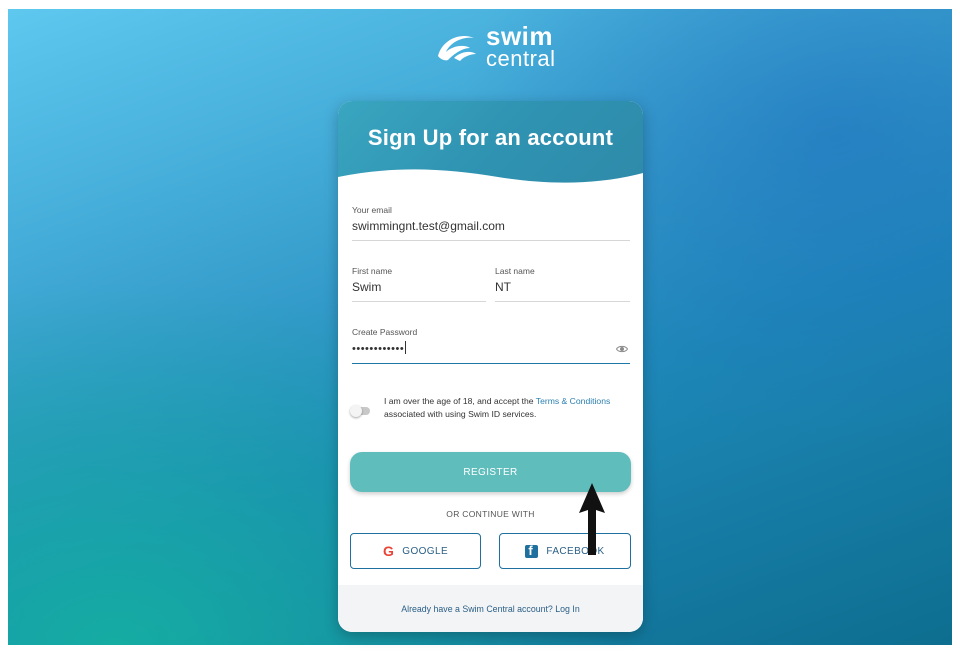 This screenshot has width=960, height=653. I want to click on password-mask: ••••••••••••, so click(378, 349).